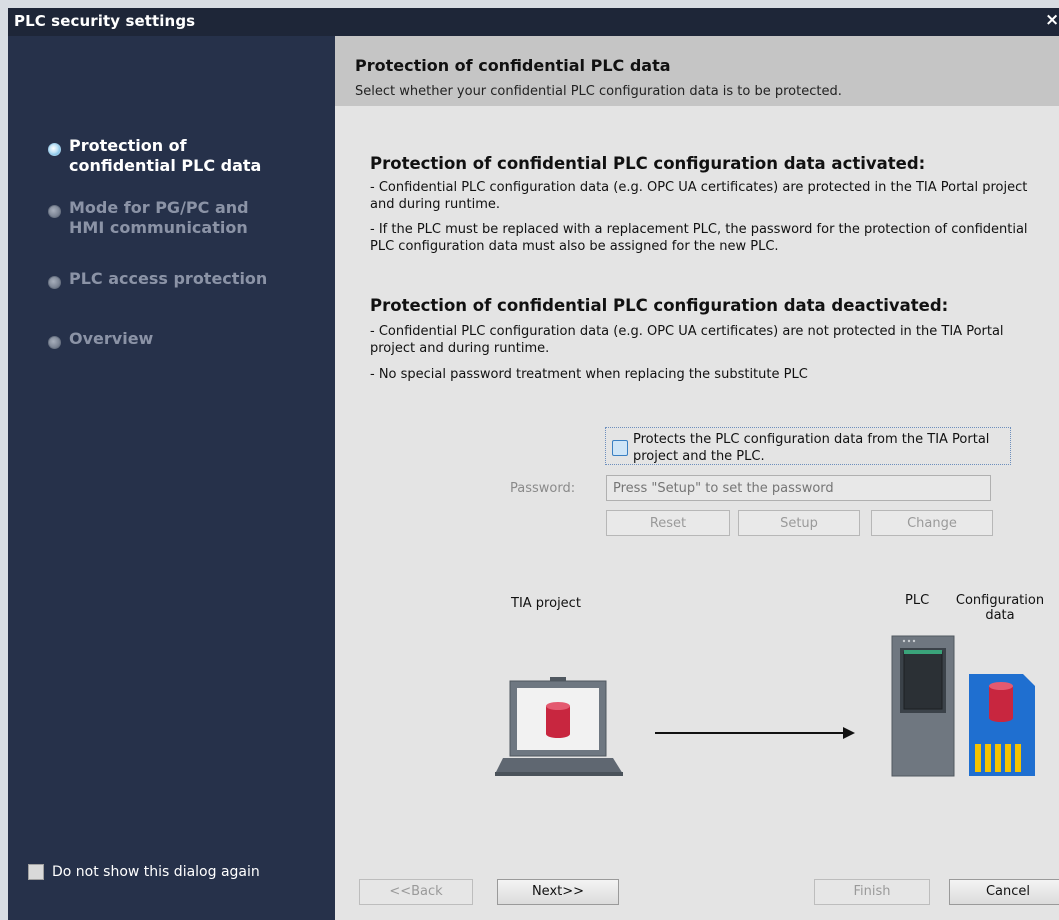 The image size is (1059, 920). What do you see at coordinates (668, 523) in the screenshot?
I see `reset-button: Reset` at bounding box center [668, 523].